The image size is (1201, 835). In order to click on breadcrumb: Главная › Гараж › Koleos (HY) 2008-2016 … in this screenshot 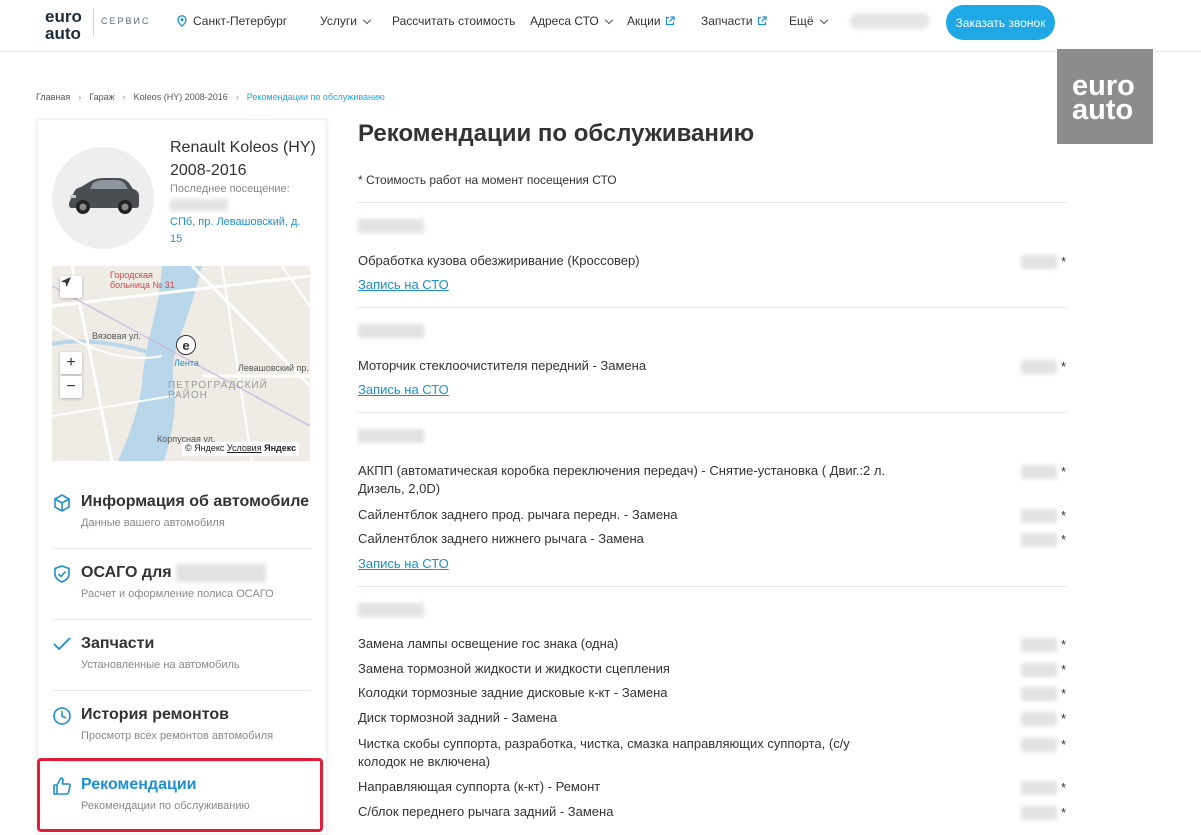, I will do `click(210, 97)`.